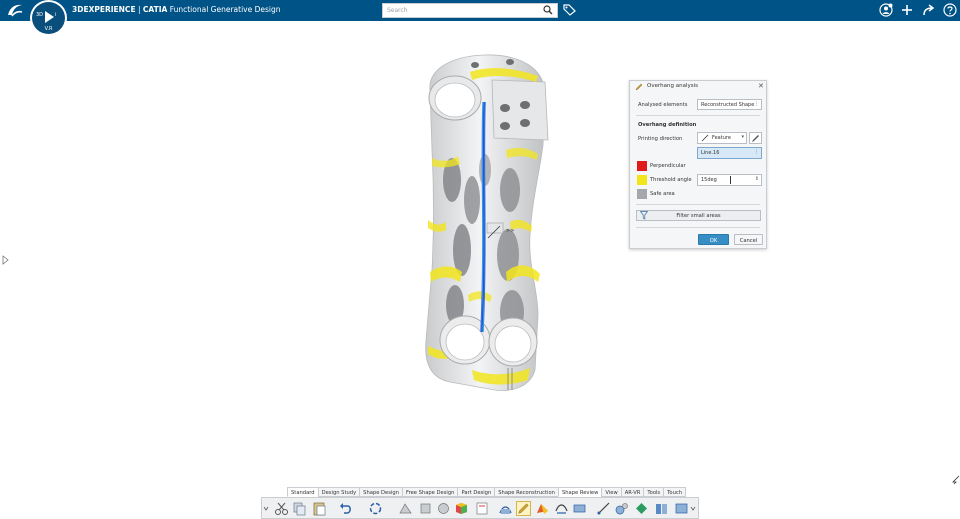 The image size is (960, 519). I want to click on tab-shape-design: Shape Design, so click(381, 492).